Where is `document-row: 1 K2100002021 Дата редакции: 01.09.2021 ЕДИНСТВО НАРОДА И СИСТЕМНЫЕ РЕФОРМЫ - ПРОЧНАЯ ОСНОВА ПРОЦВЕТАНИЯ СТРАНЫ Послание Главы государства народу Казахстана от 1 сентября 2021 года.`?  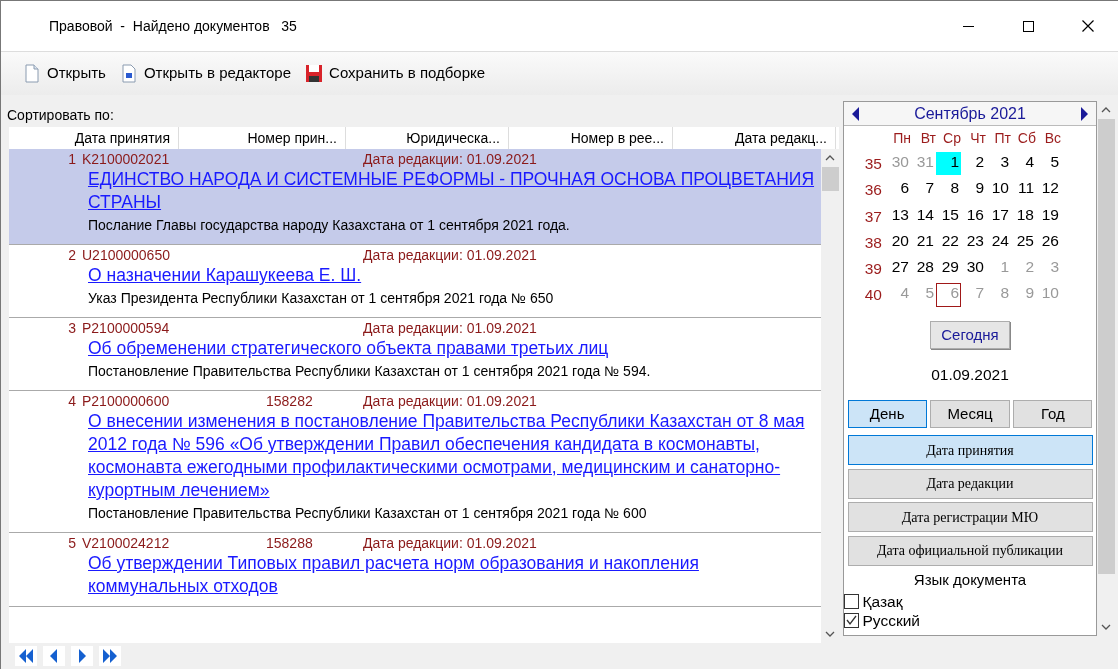 document-row: 1 K2100002021 Дата редакции: 01.09.2021 ЕДИНСТВО НАРОДА И СИСТЕМНЫЕ РЕФОРМЫ - ПРОЧНАЯ ОСНОВА ПРОЦВЕТАНИЯ СТРАНЫ Послание Главы государства народу Казахстана от 1 сентября 2021 года. is located at coordinates (415, 197).